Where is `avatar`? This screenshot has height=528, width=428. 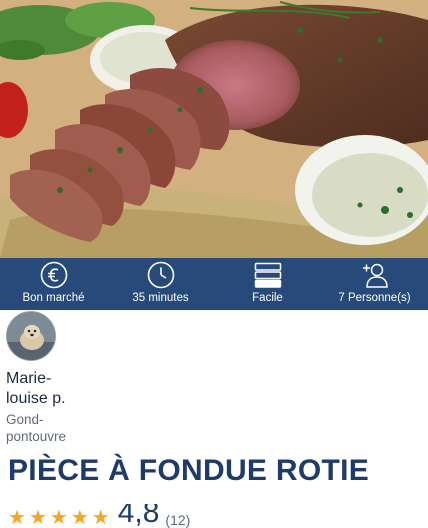 avatar is located at coordinates (31, 336).